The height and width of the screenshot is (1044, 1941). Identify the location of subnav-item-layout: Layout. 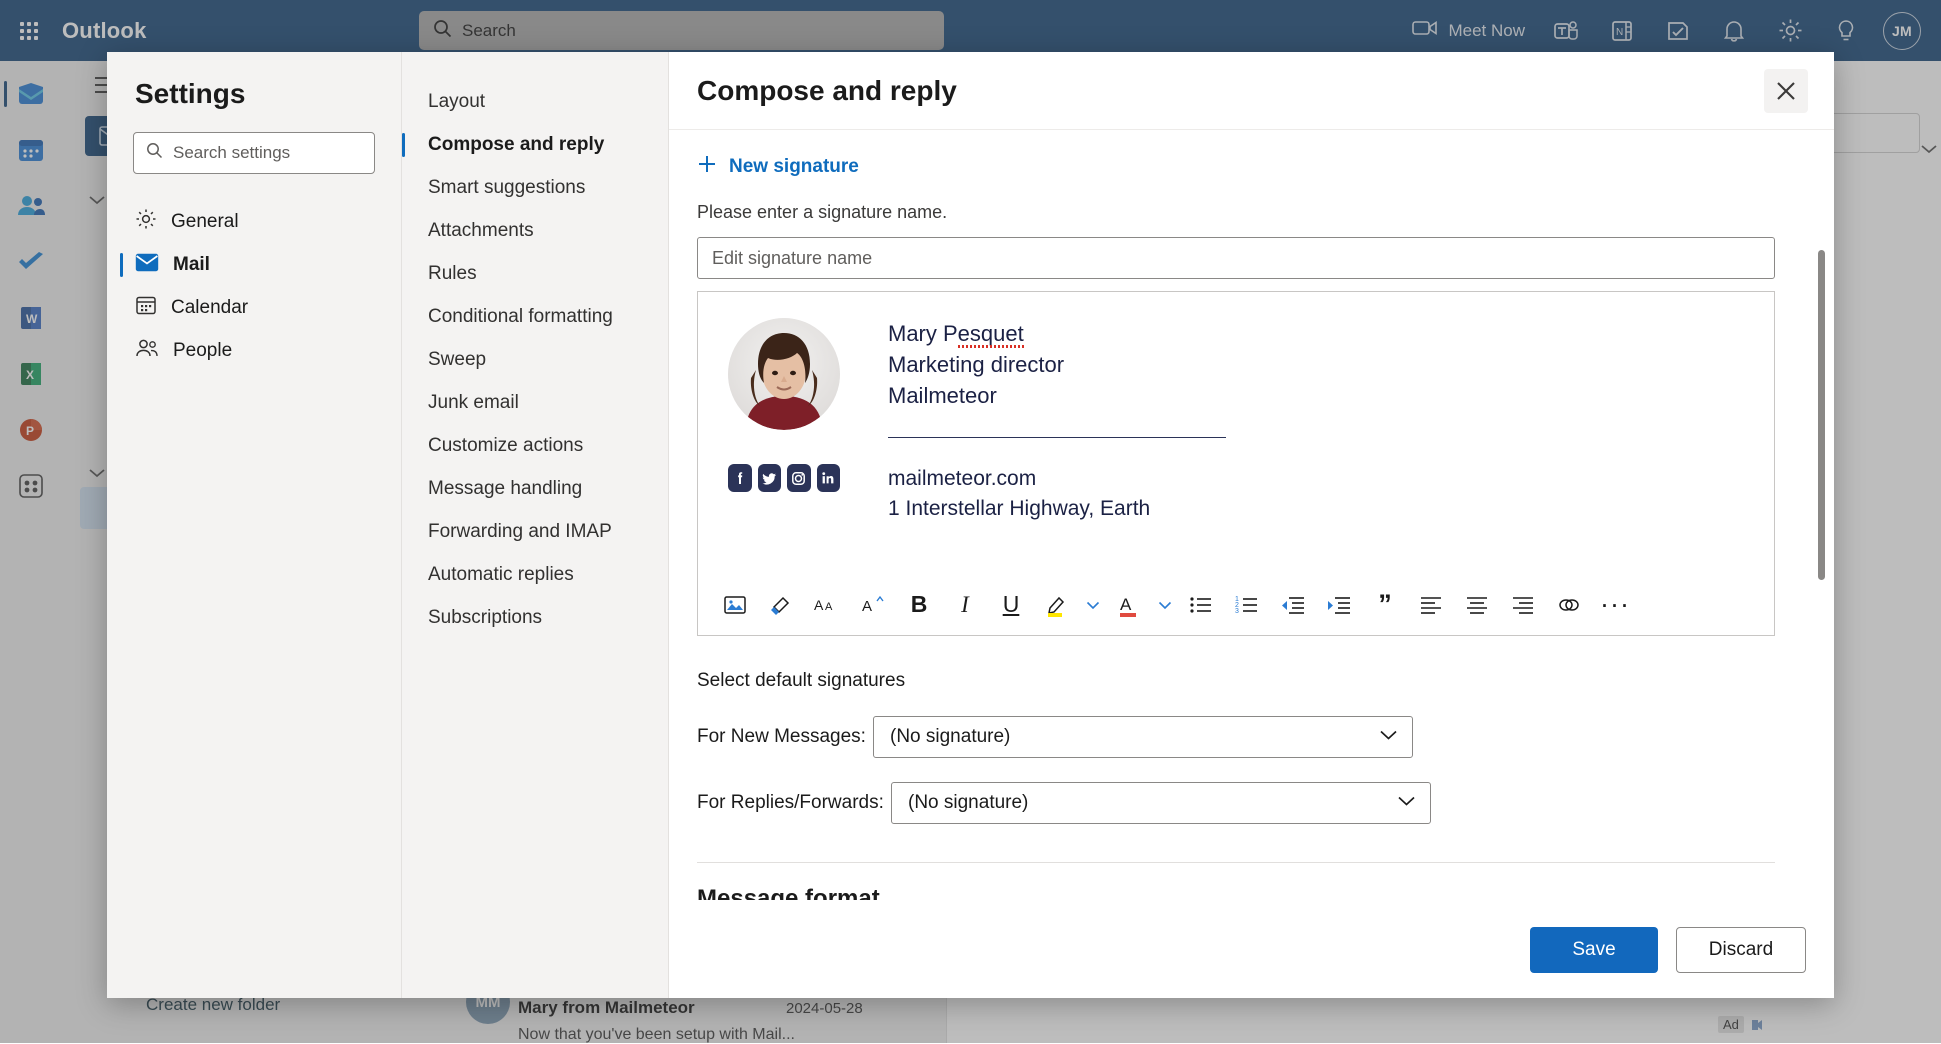
(535, 101).